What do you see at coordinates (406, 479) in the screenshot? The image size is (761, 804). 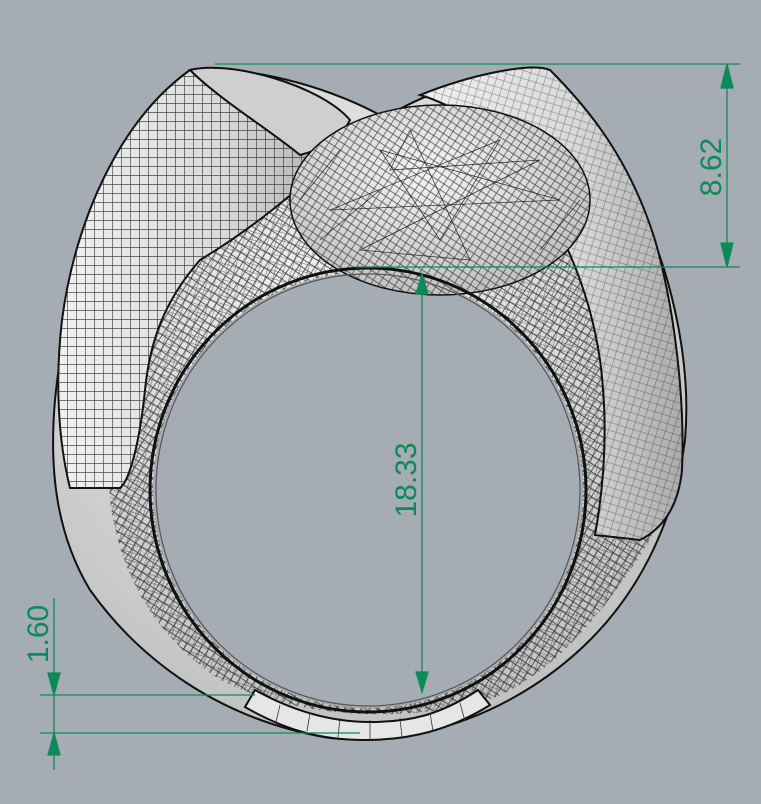 I see `dim-label-inner-diameter: 18.33` at bounding box center [406, 479].